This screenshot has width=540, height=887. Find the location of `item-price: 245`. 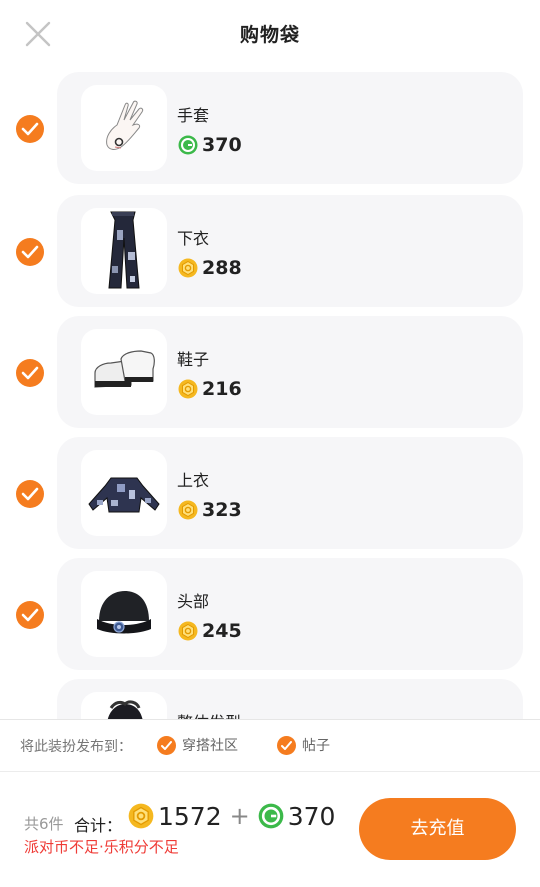

item-price: 245 is located at coordinates (210, 631).